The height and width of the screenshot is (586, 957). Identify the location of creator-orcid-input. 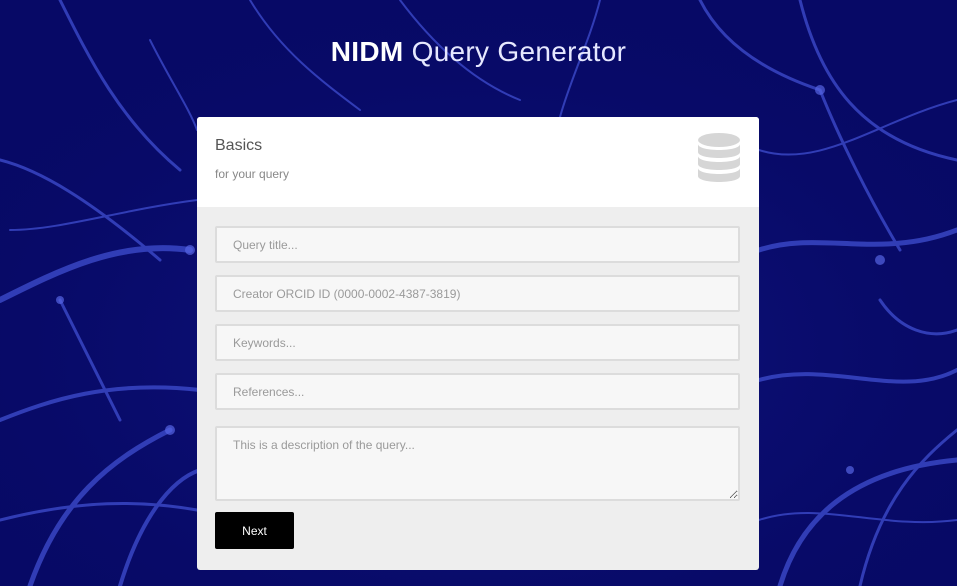
(477, 293).